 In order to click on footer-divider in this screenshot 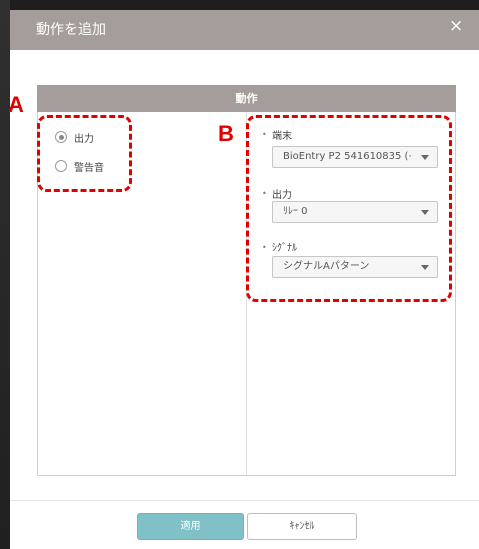, I will do `click(244, 500)`.